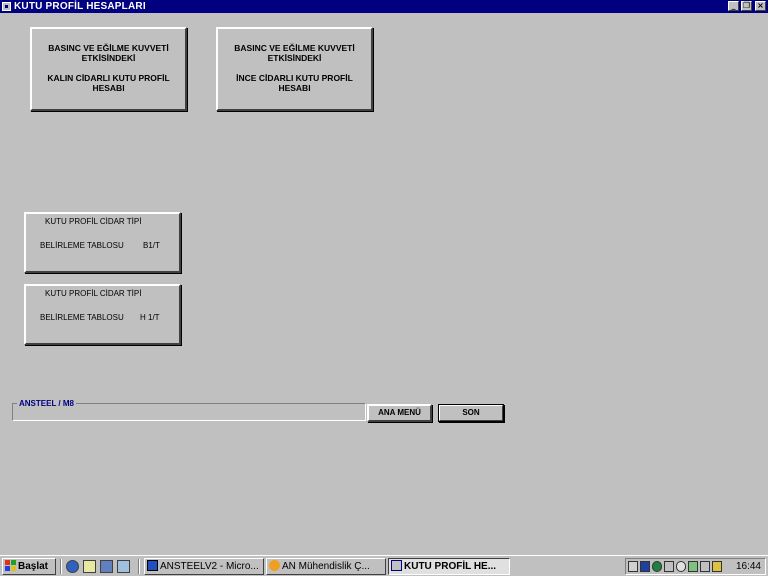 The width and height of the screenshot is (768, 576). Describe the element at coordinates (151, 245) in the screenshot. I see `table-code: B1/T` at that location.